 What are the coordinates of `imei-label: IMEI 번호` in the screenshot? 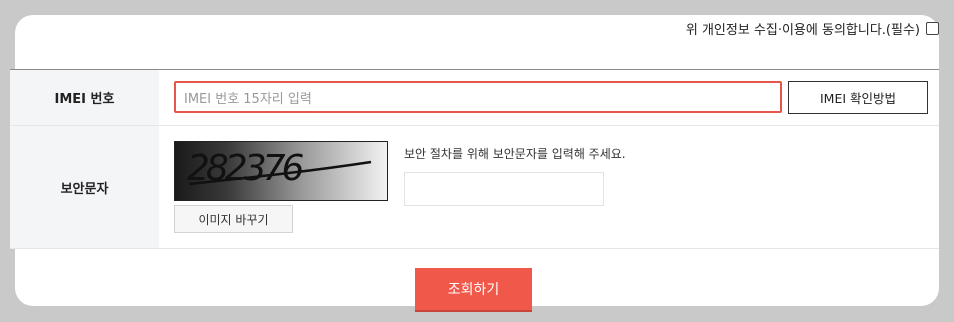 It's located at (84, 97).